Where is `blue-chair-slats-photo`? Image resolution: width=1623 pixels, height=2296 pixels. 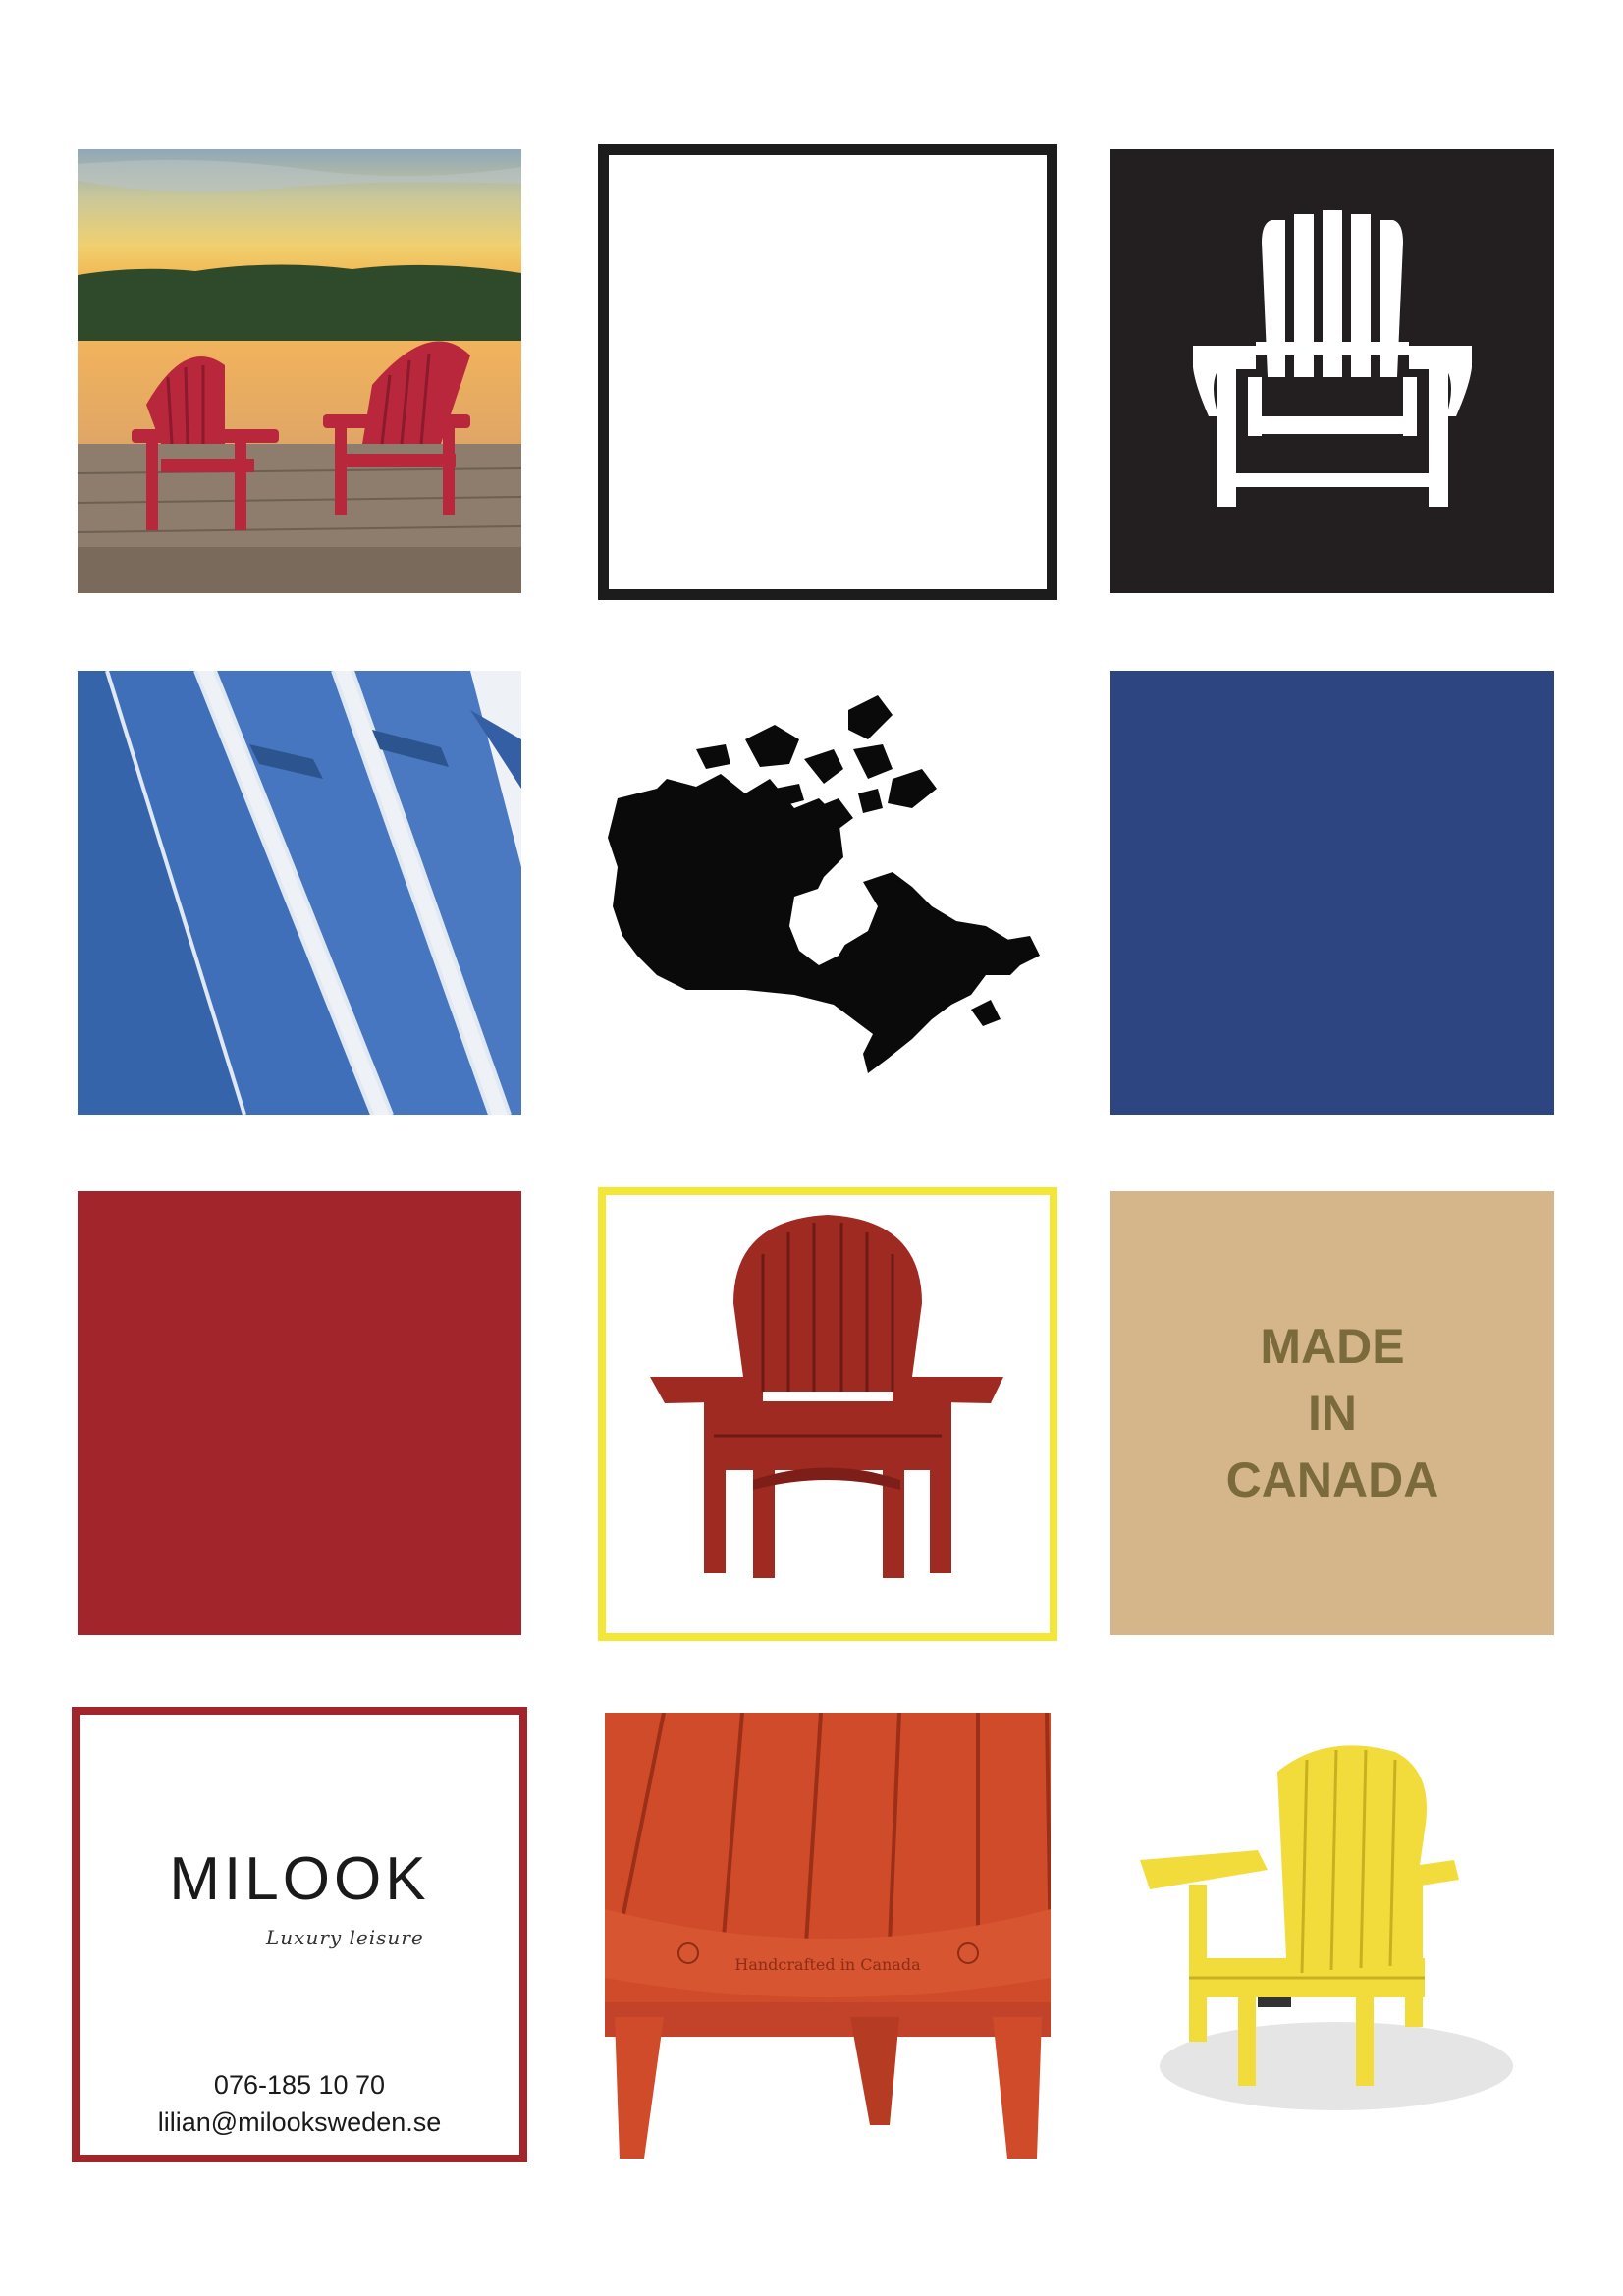 blue-chair-slats-photo is located at coordinates (299, 893).